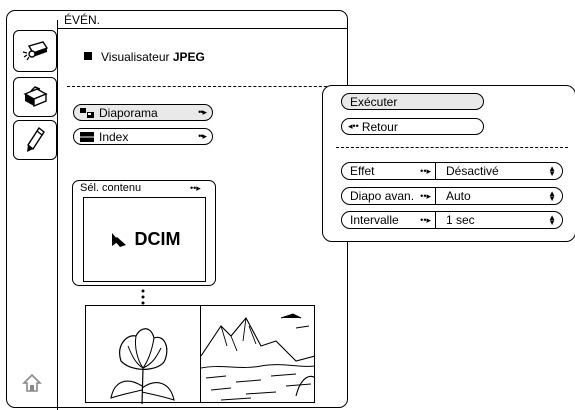 The image size is (575, 410). I want to click on content-selector-label: Sél. contenu, so click(111, 188).